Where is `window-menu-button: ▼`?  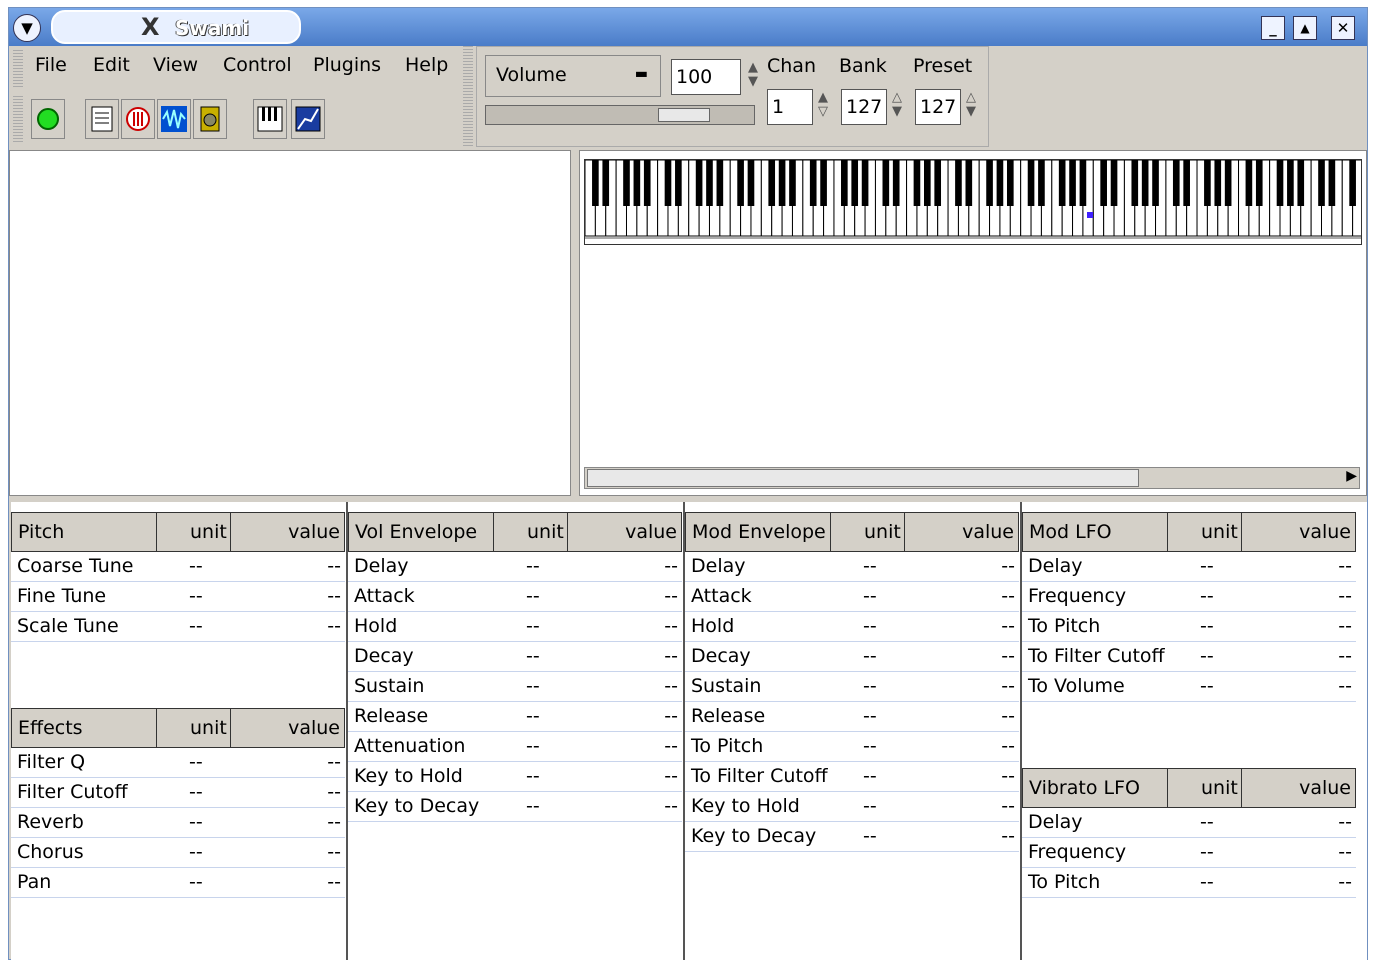 window-menu-button: ▼ is located at coordinates (27, 28).